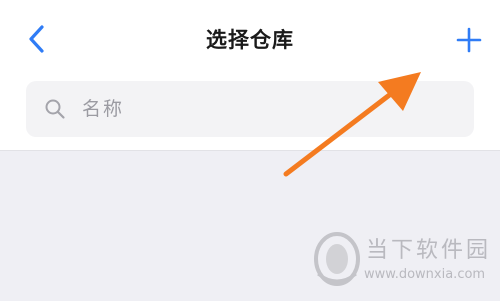  I want to click on search-input, so click(262, 109).